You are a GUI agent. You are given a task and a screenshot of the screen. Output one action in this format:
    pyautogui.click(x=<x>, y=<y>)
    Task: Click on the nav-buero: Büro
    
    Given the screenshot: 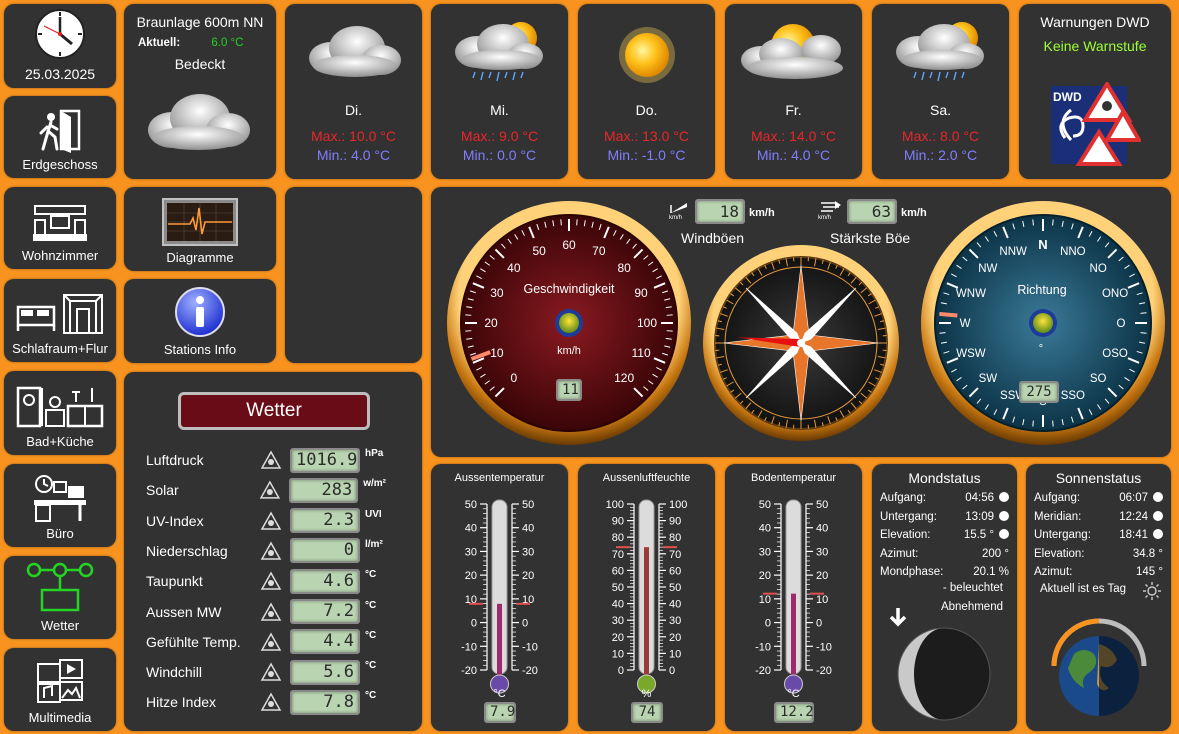 What is the action you would take?
    pyautogui.click(x=60, y=505)
    